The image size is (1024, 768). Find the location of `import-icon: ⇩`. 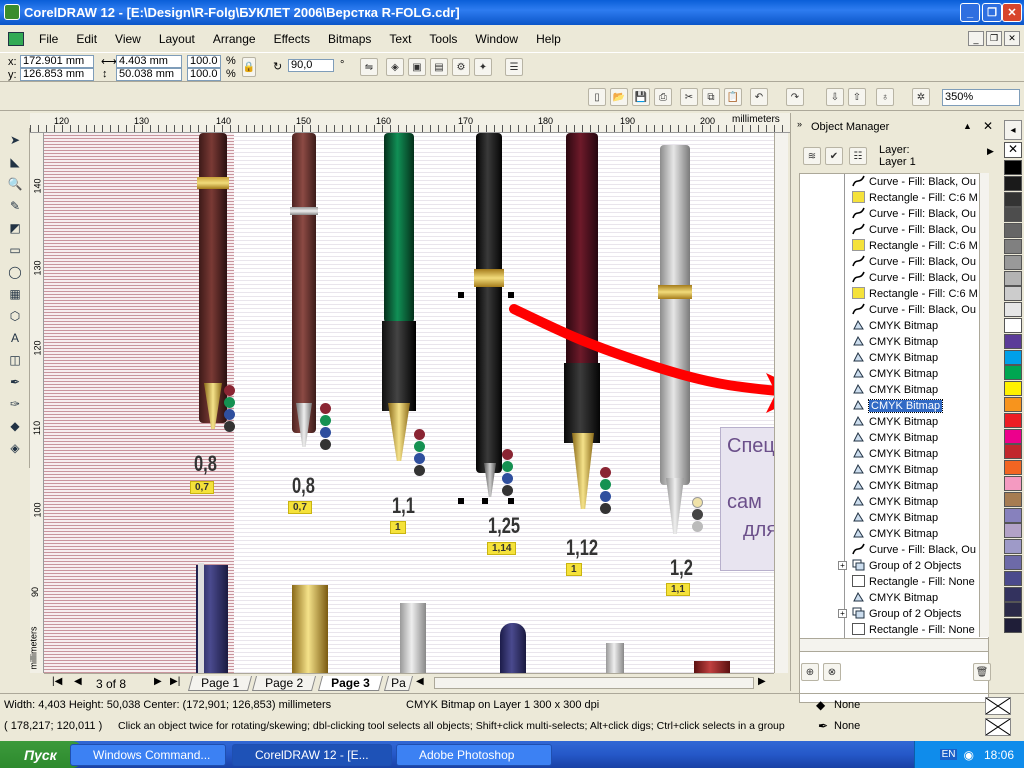

import-icon: ⇩ is located at coordinates (835, 97).